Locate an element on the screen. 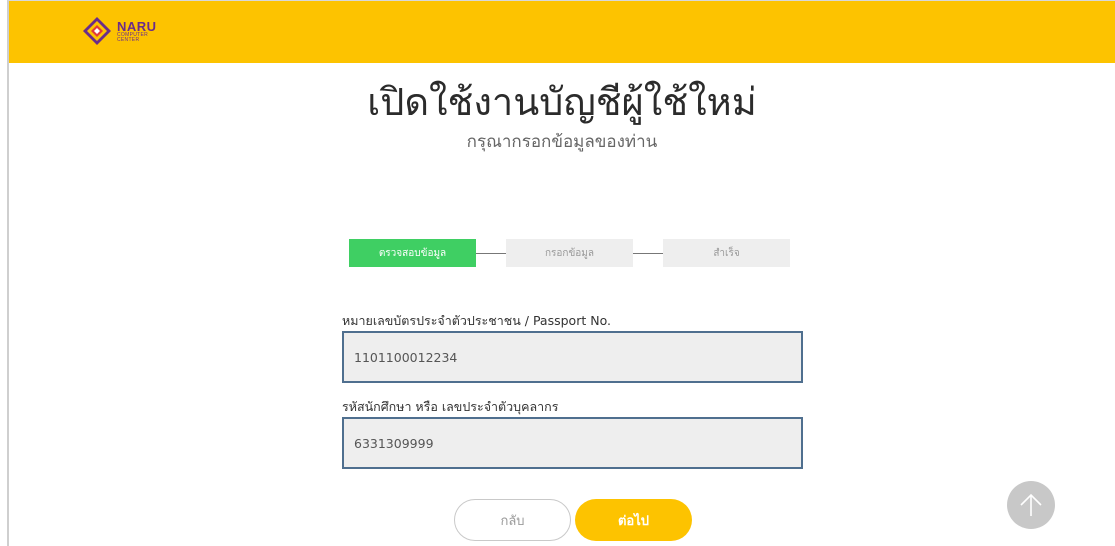  page-subtitle: กรุณากรอกข้อมูลของท่าน is located at coordinates (562, 142).